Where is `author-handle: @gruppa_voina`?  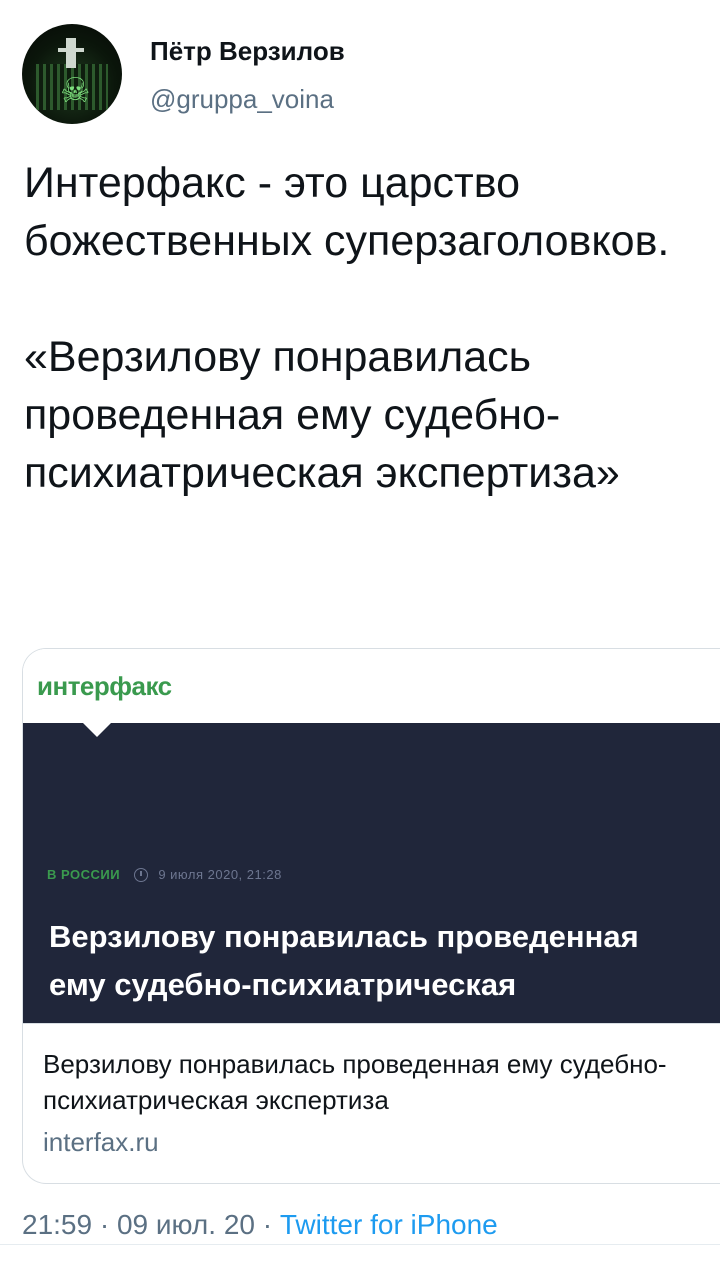
author-handle: @gruppa_voina is located at coordinates (242, 99).